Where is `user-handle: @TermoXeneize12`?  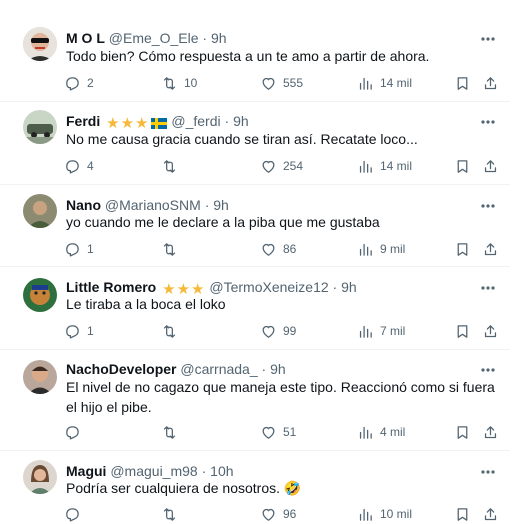
user-handle: @TermoXeneize12 is located at coordinates (268, 287).